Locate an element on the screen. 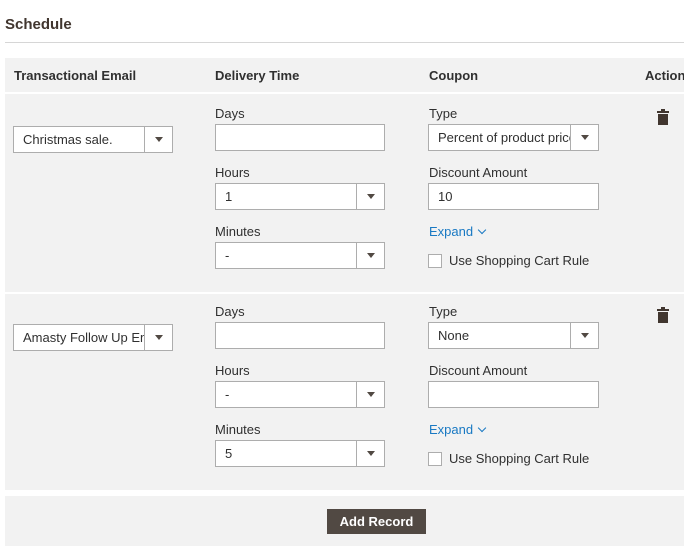 This screenshot has height=555, width=684. transactional-email-select: Amasty Follow Up Email is located at coordinates (93, 337).